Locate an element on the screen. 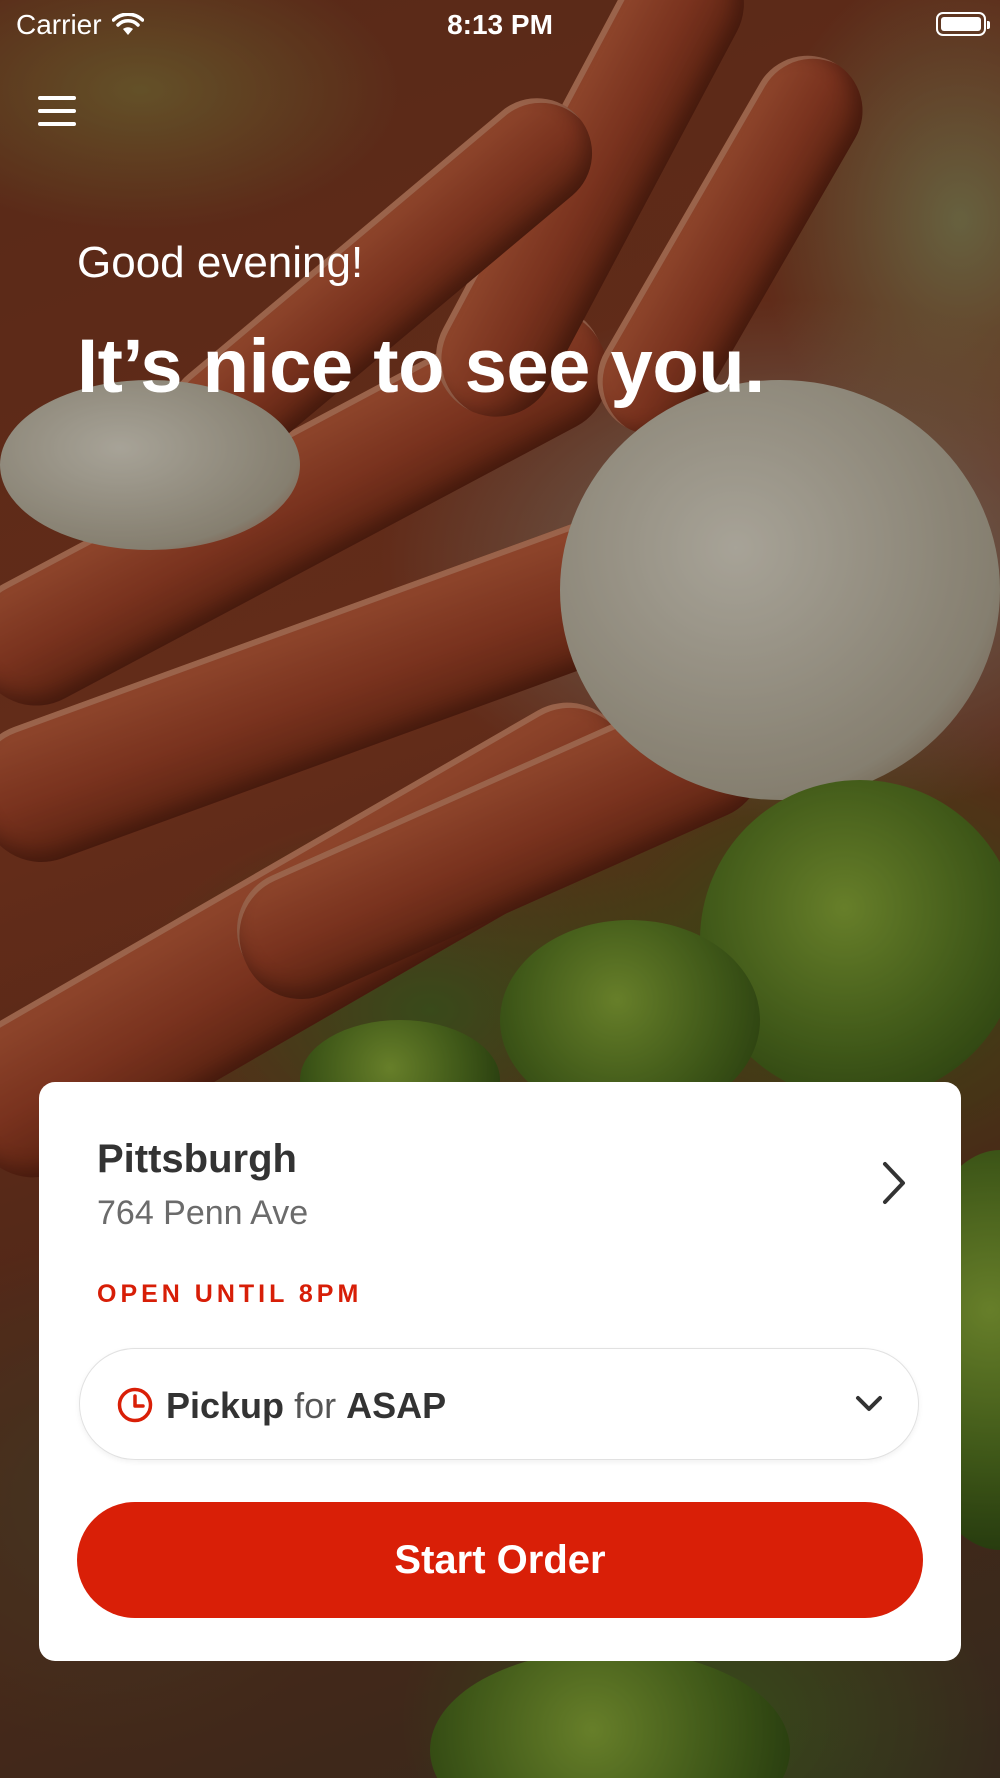 The image size is (1000, 1778). battery-icon is located at coordinates (963, 24).